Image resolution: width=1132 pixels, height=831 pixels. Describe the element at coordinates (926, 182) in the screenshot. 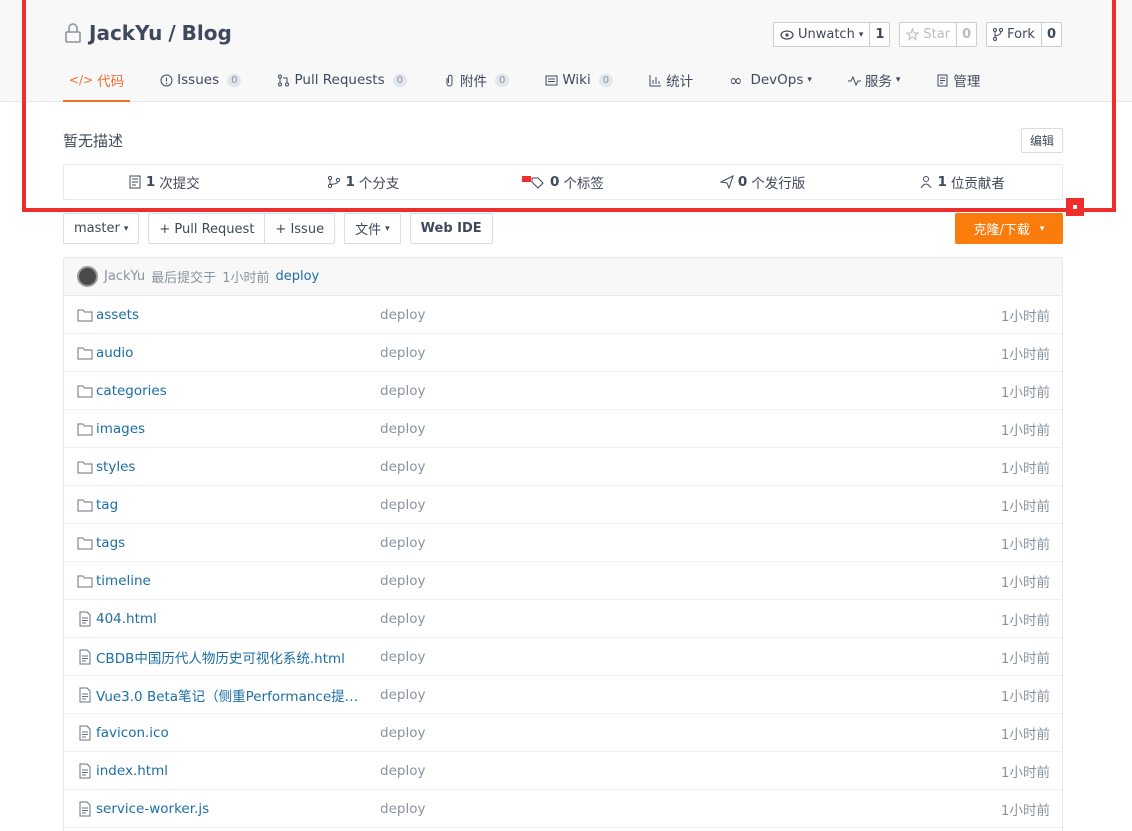

I see `contributors-icon` at that location.